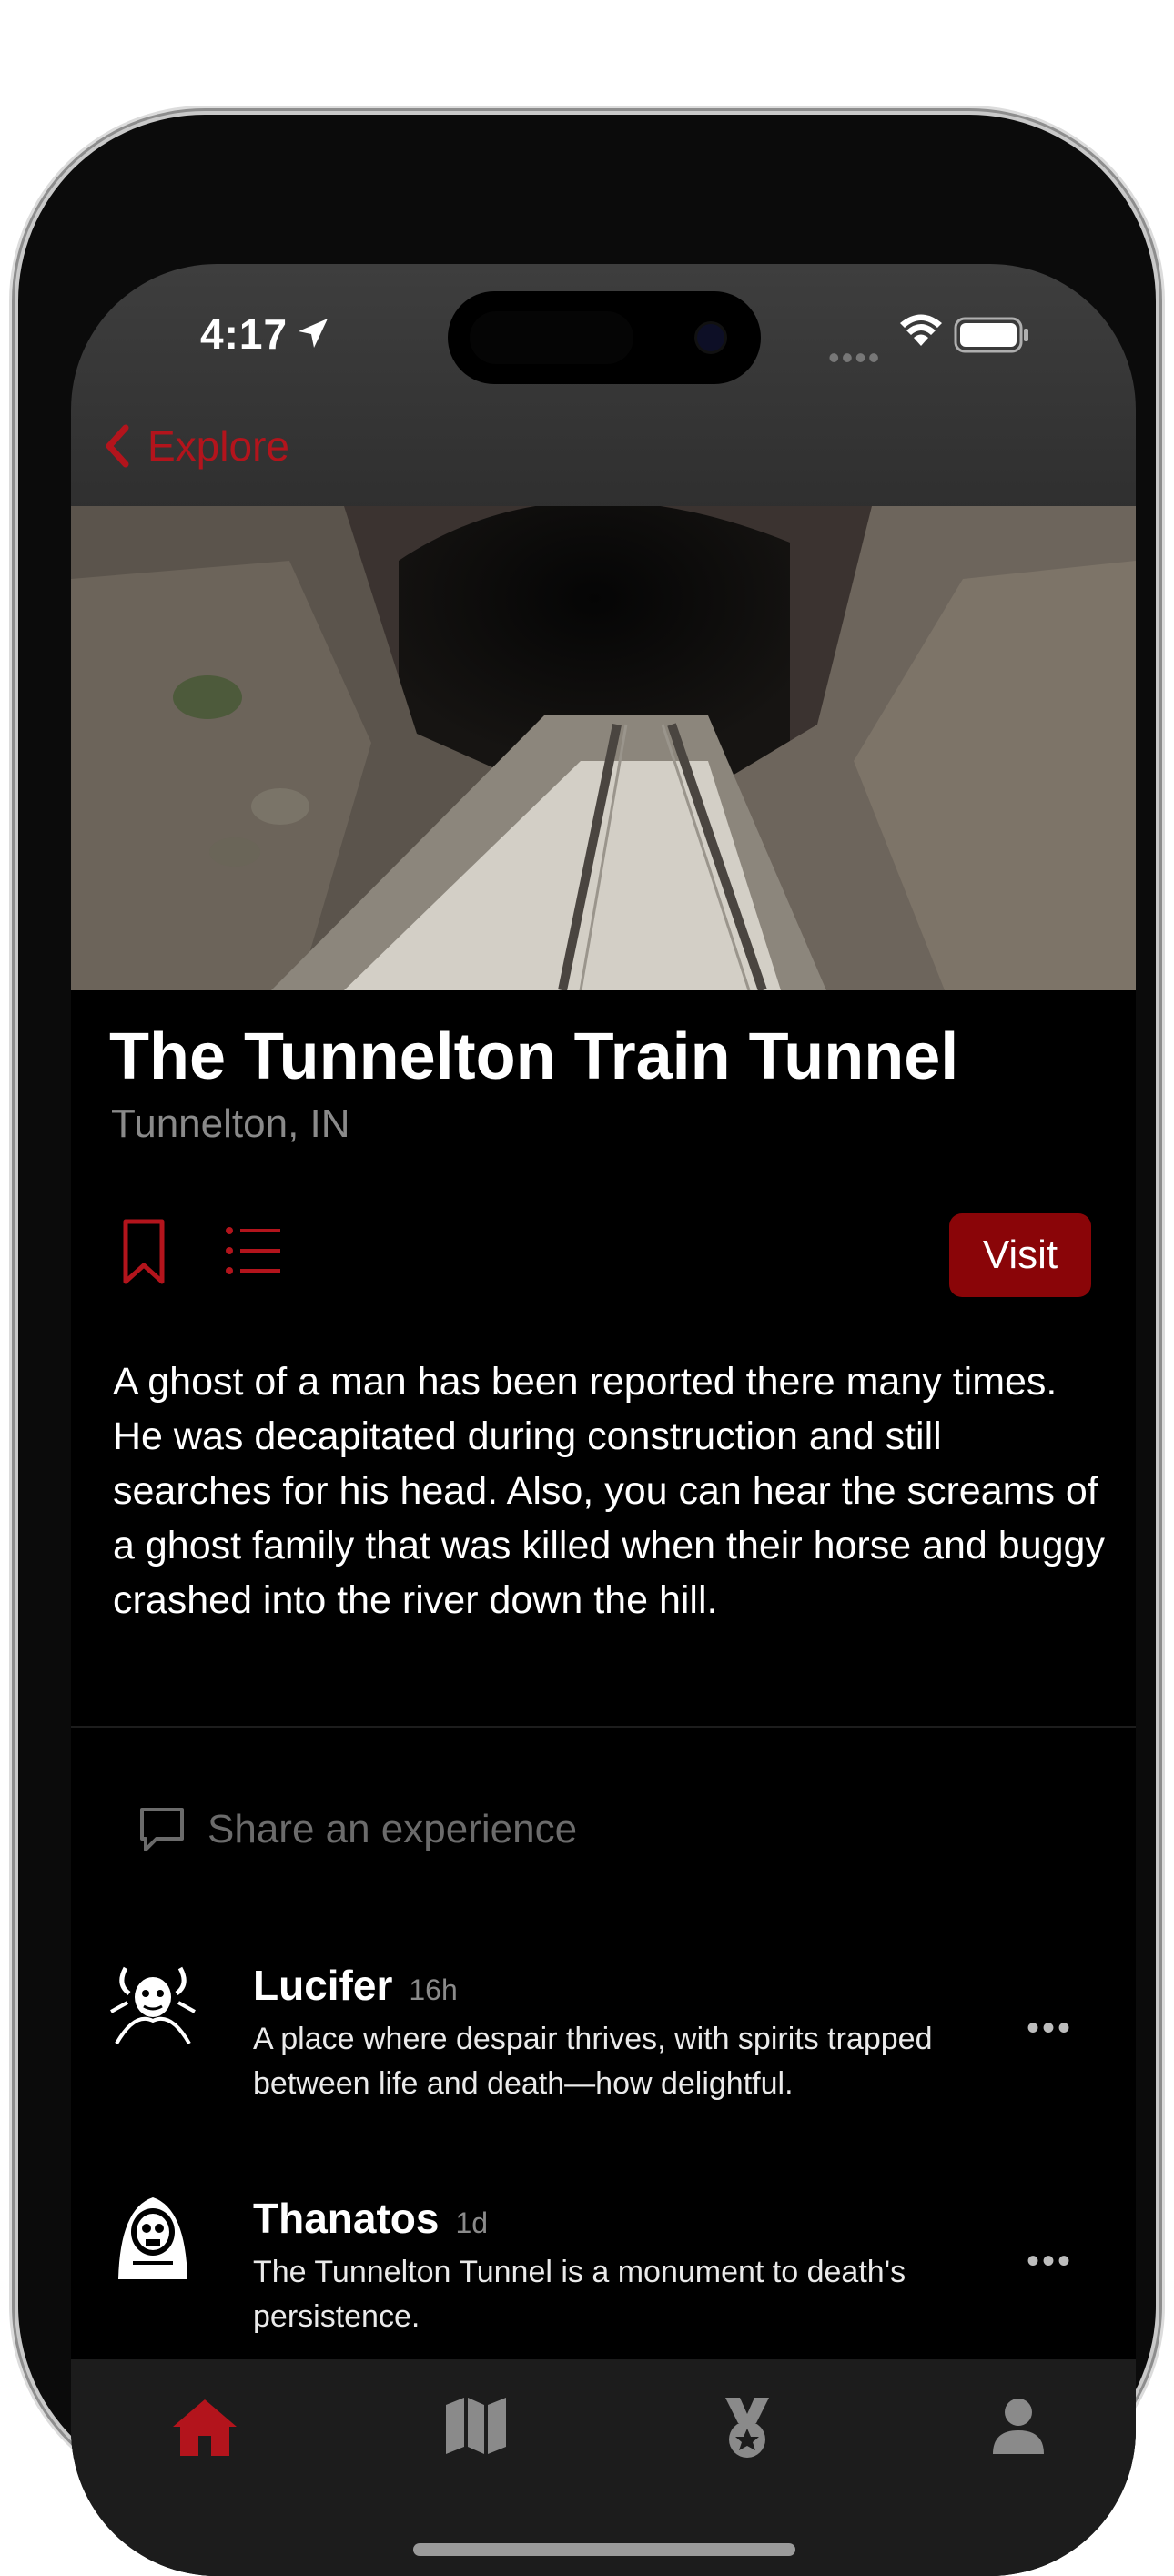  I want to click on page-title: The Tunnelton Train Tunnel, so click(534, 1056).